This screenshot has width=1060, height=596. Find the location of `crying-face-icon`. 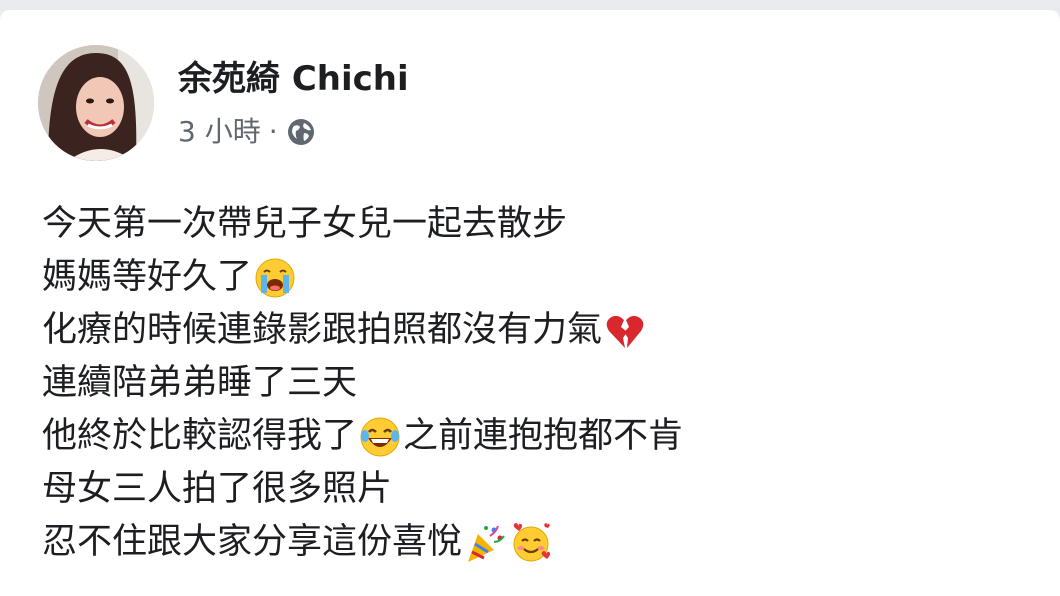

crying-face-icon is located at coordinates (275, 277).